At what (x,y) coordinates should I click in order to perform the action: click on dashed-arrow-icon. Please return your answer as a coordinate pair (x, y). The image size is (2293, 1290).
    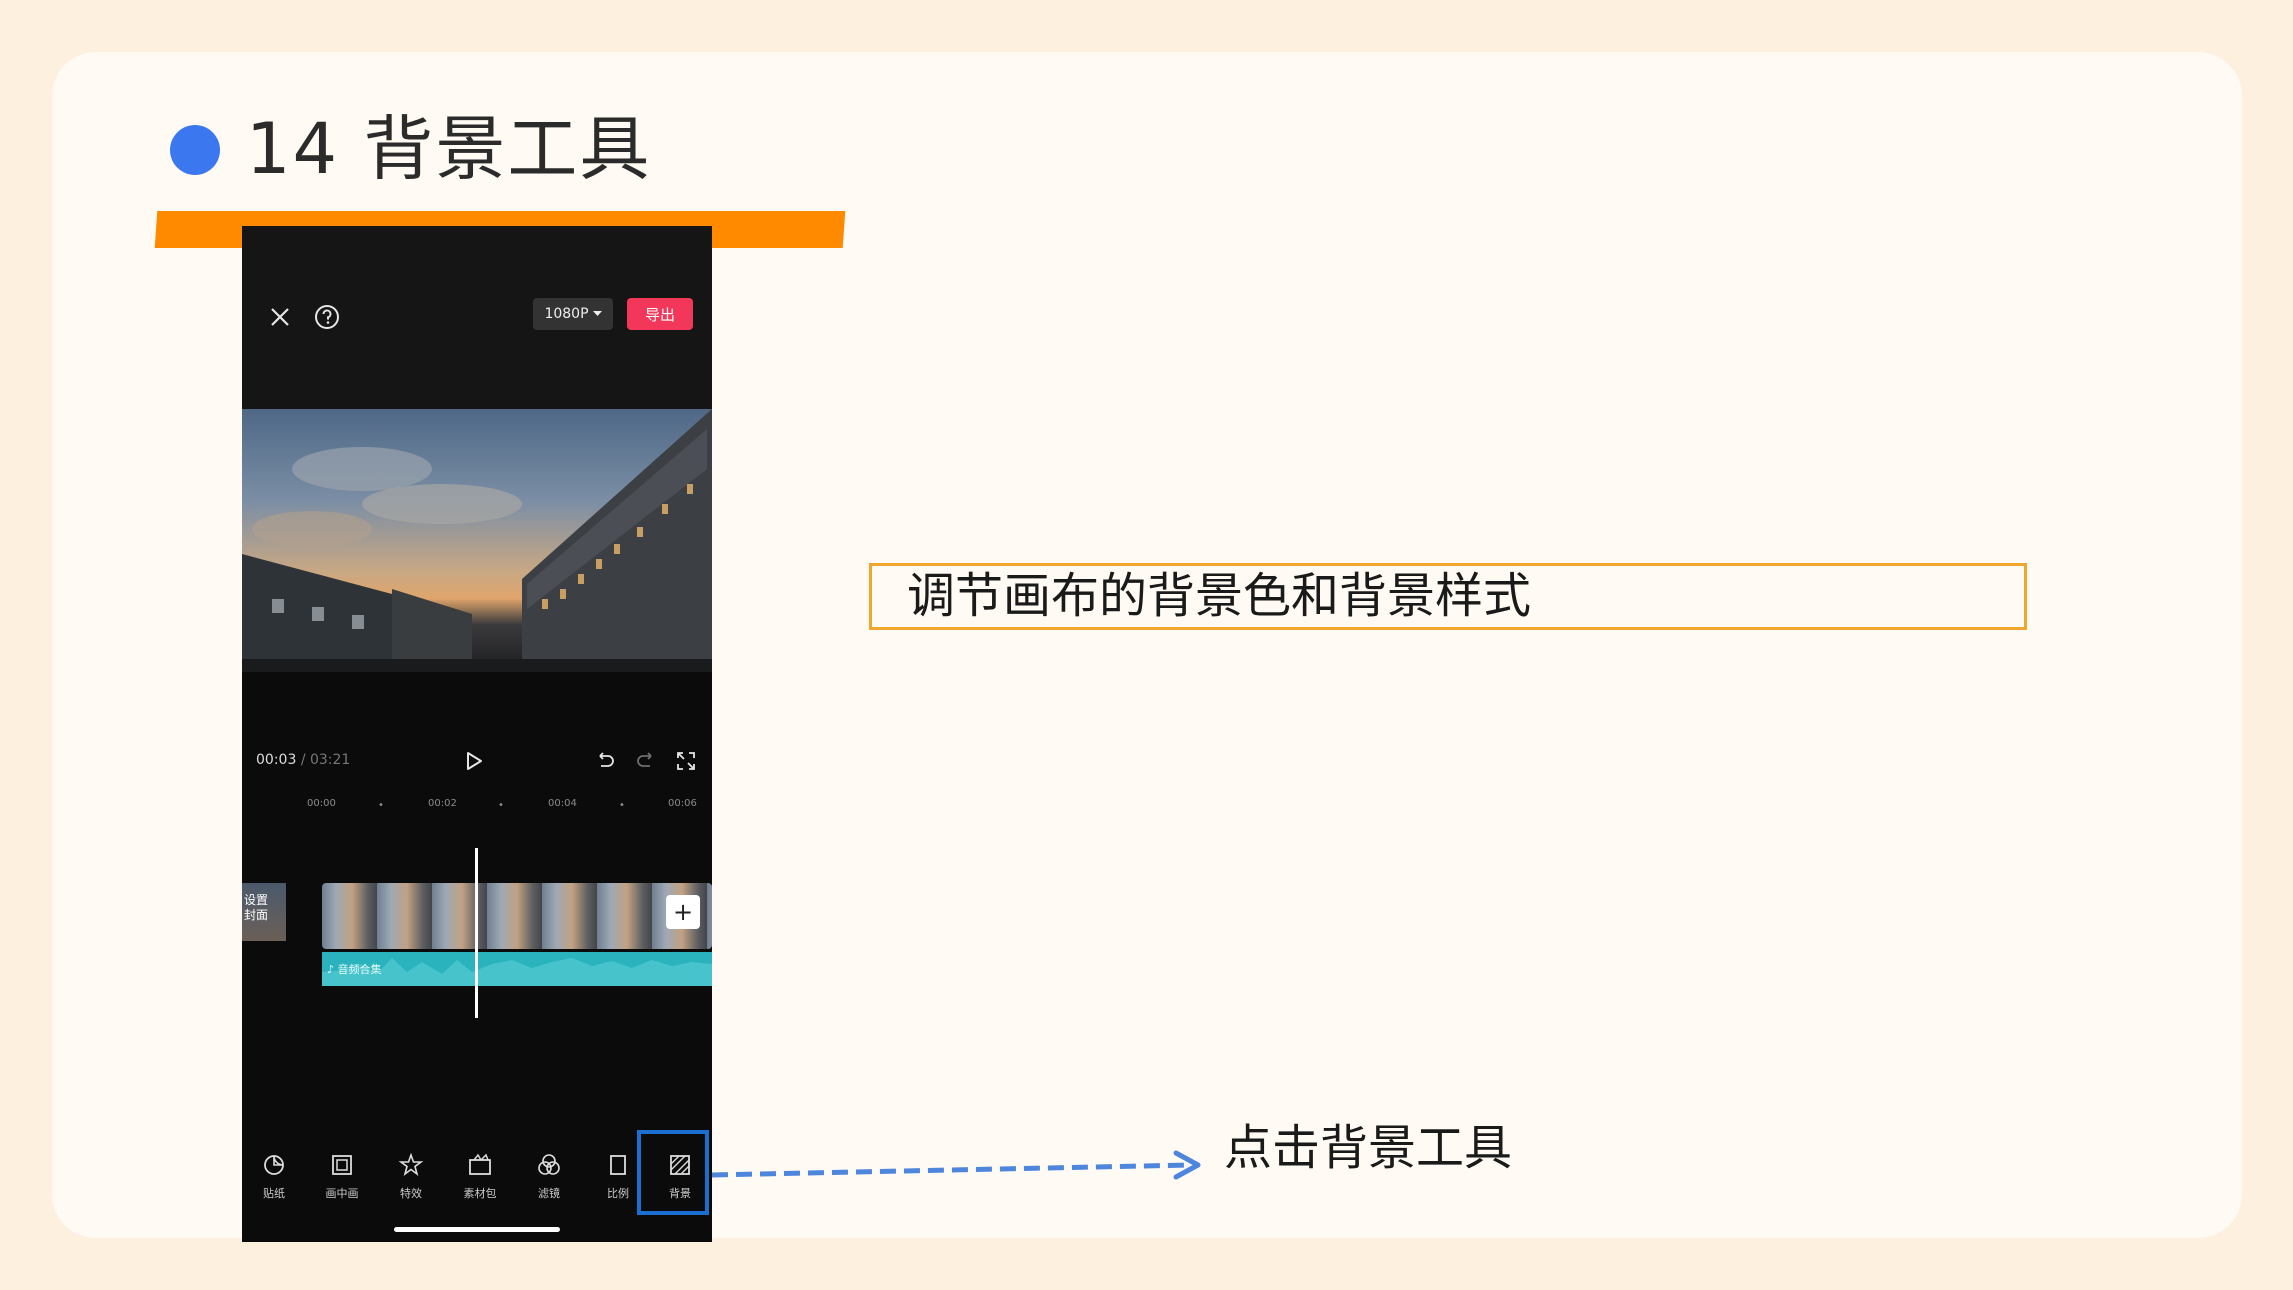
    Looking at the image, I should click on (956, 1165).